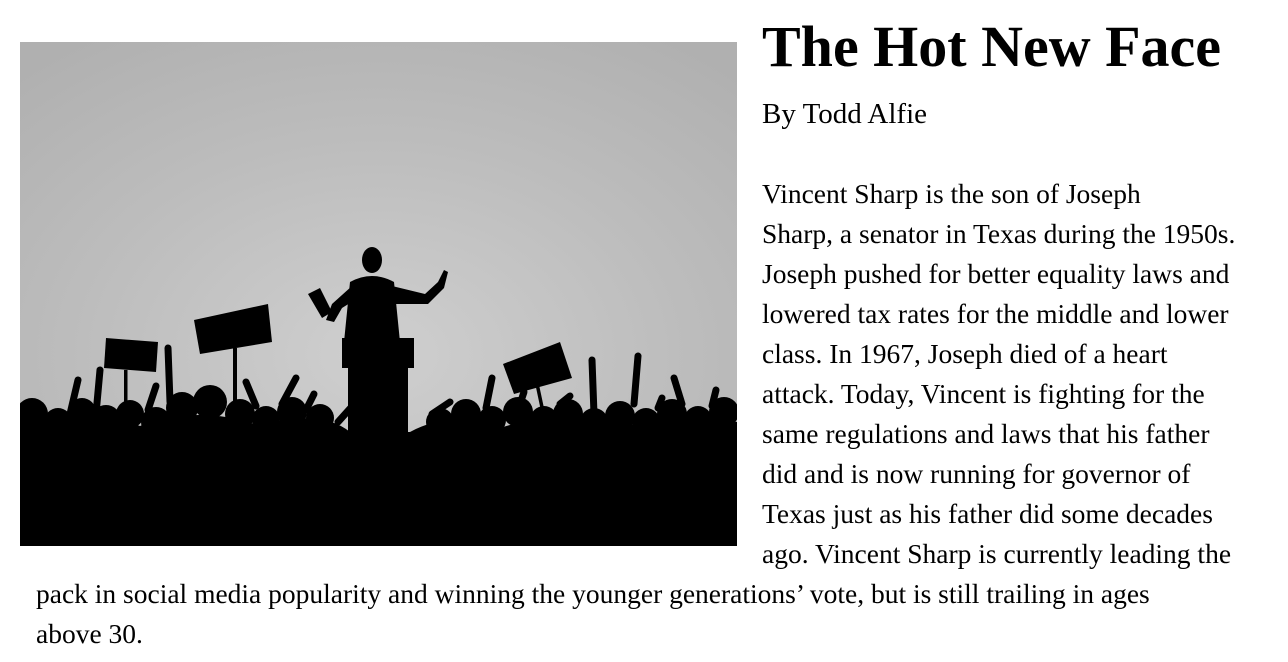 This screenshot has width=1288, height=662. I want to click on article-body-line: did and is now running for governor of, so click(976, 473).